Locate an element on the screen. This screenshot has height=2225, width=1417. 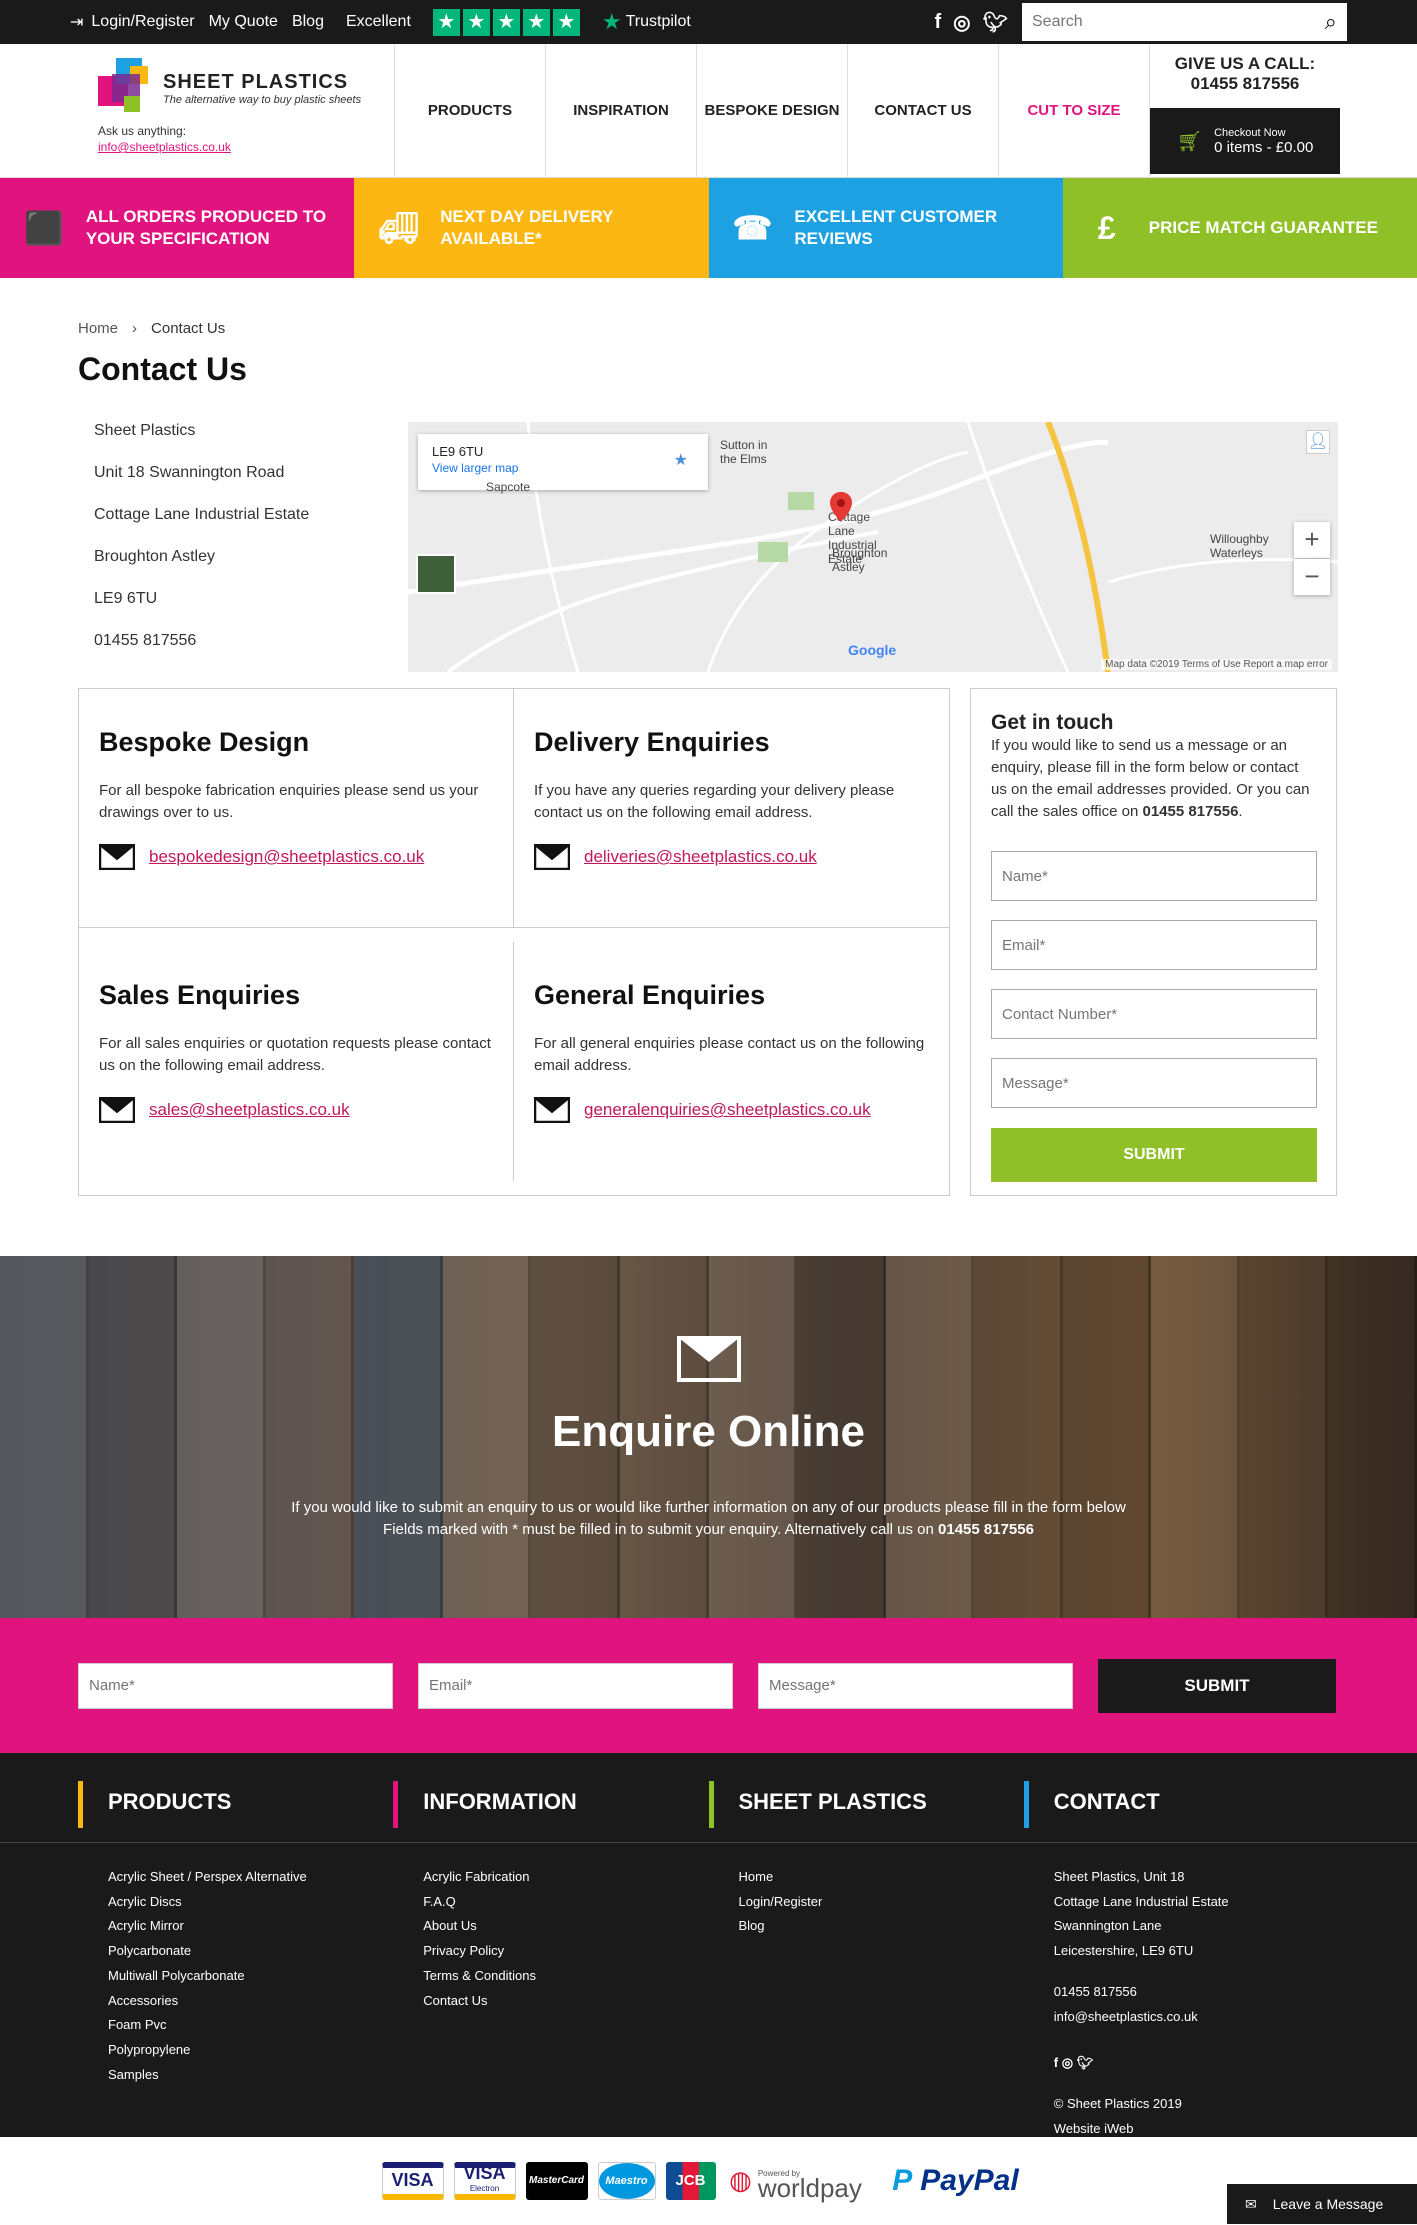
quick-message-field is located at coordinates (915, 1685).